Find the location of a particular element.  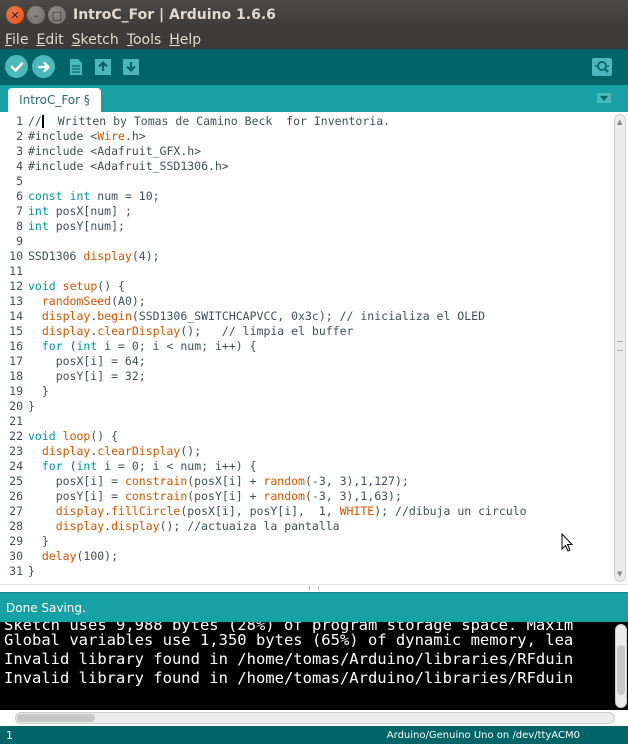

window-title: IntroC_For | Arduino 1.6.6 is located at coordinates (174, 15).